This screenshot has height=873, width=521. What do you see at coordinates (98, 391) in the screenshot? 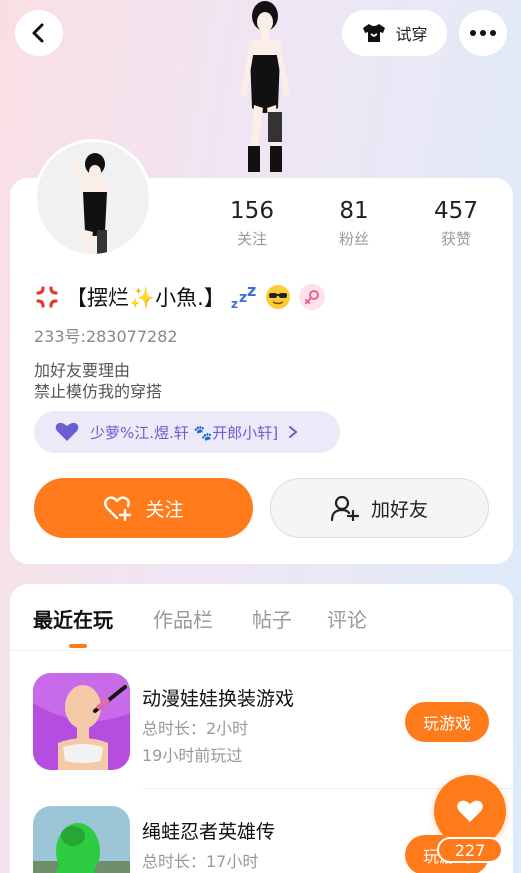
I see `bio-line-2: 禁止模仿我的穿搭` at bounding box center [98, 391].